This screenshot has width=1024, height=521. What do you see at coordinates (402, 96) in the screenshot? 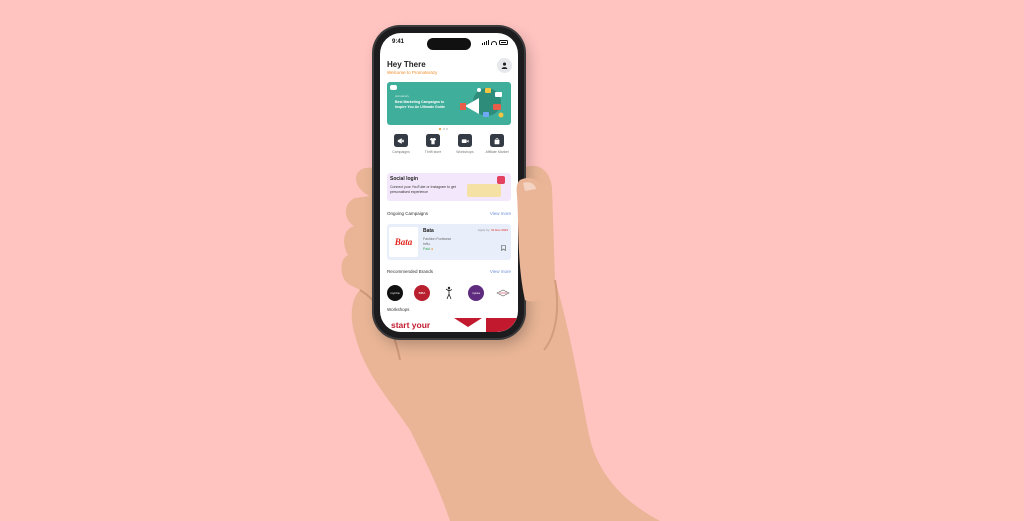
I see `banner-kicker: promoterazy` at bounding box center [402, 96].